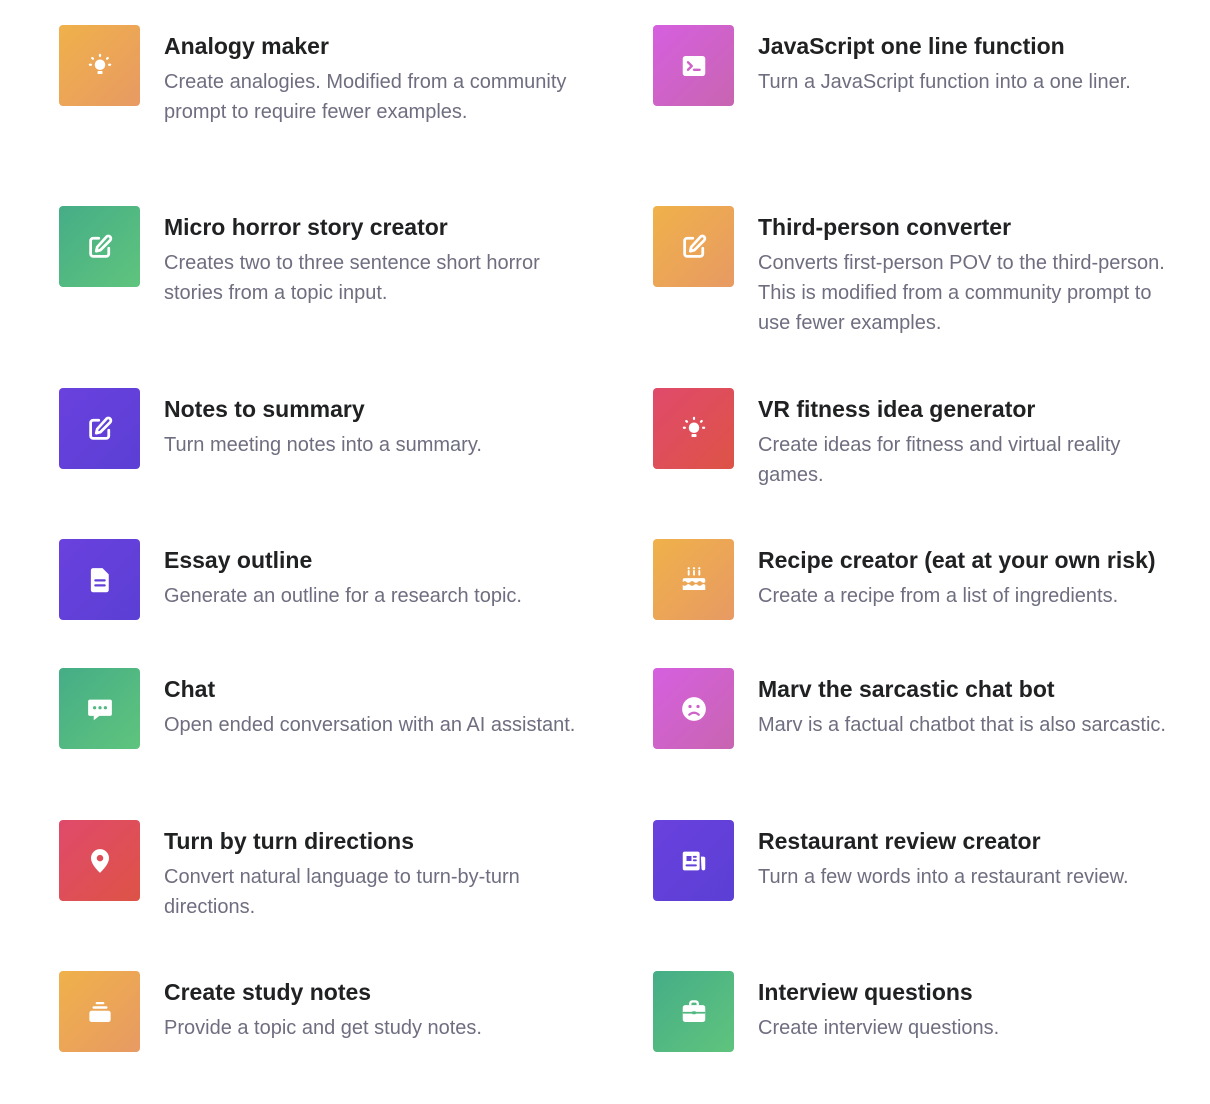 The image size is (1210, 1104). What do you see at coordinates (906, 689) in the screenshot?
I see `example-title: Marv the sarcastic chat bot` at bounding box center [906, 689].